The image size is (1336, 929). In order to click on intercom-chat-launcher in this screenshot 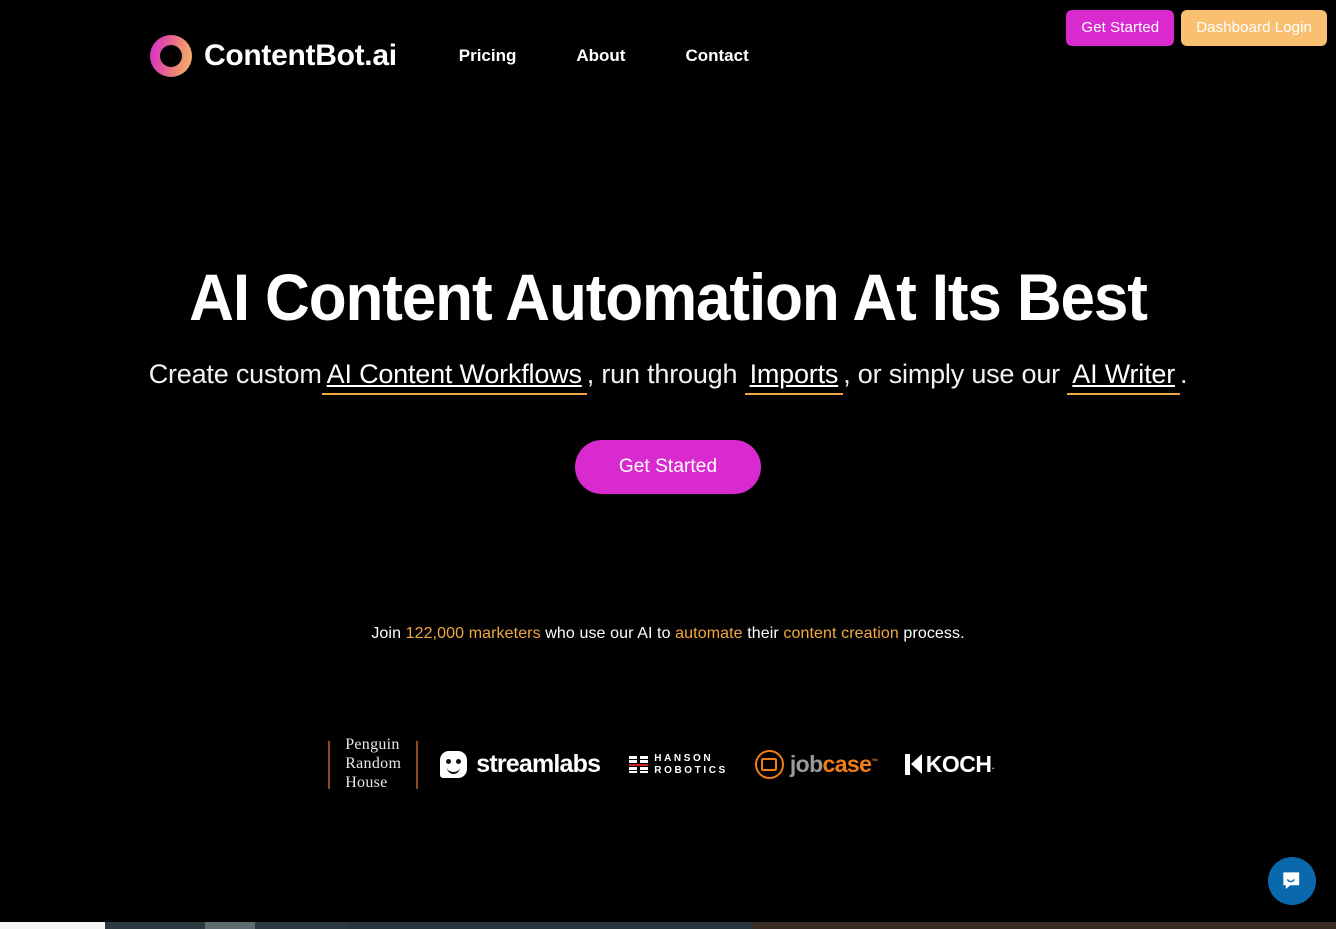, I will do `click(1292, 881)`.